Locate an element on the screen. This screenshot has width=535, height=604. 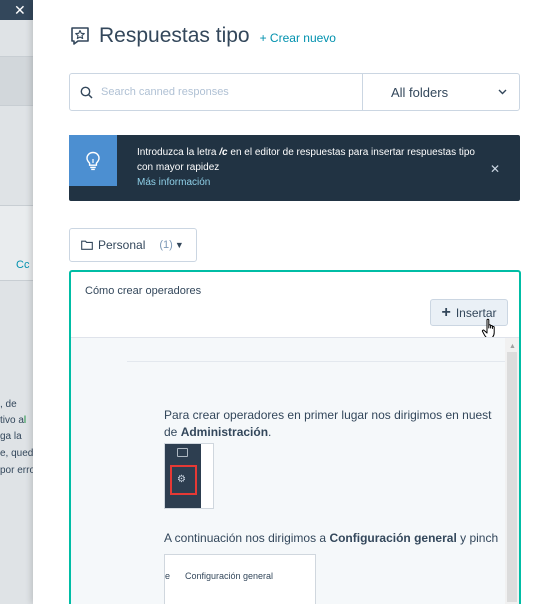
preview-image-settings: e Configuración general is located at coordinates (240, 579).